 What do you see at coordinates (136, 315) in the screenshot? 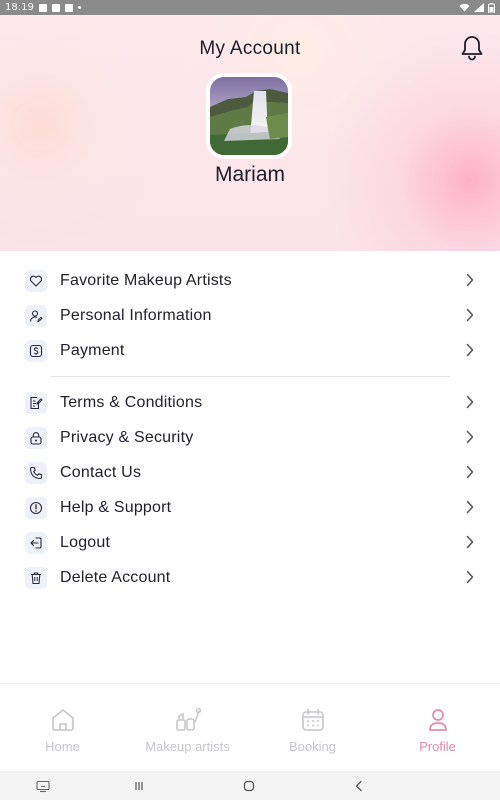
I see `menu-label: Personal Information` at bounding box center [136, 315].